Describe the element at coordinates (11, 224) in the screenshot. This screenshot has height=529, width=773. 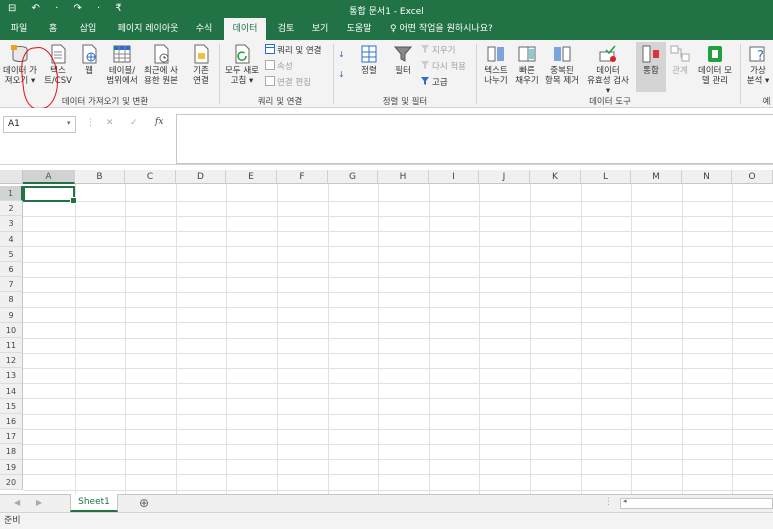
I see `row-header: 3` at that location.